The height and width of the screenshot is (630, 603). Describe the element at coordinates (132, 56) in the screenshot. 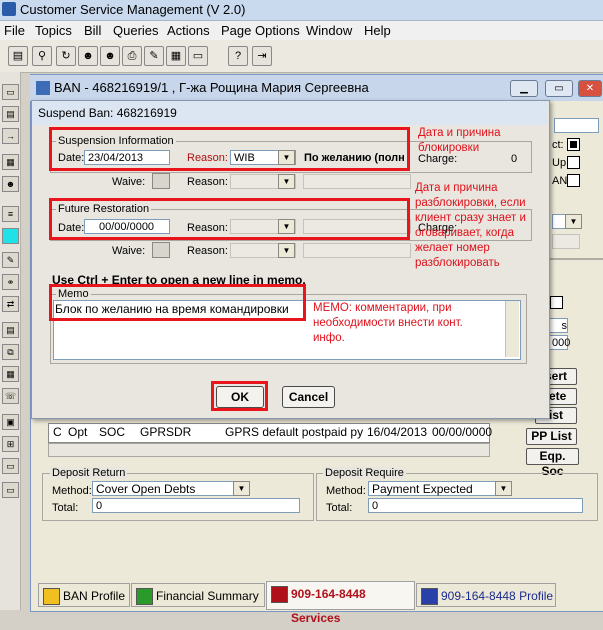

I see `print-icon: ⎙` at that location.